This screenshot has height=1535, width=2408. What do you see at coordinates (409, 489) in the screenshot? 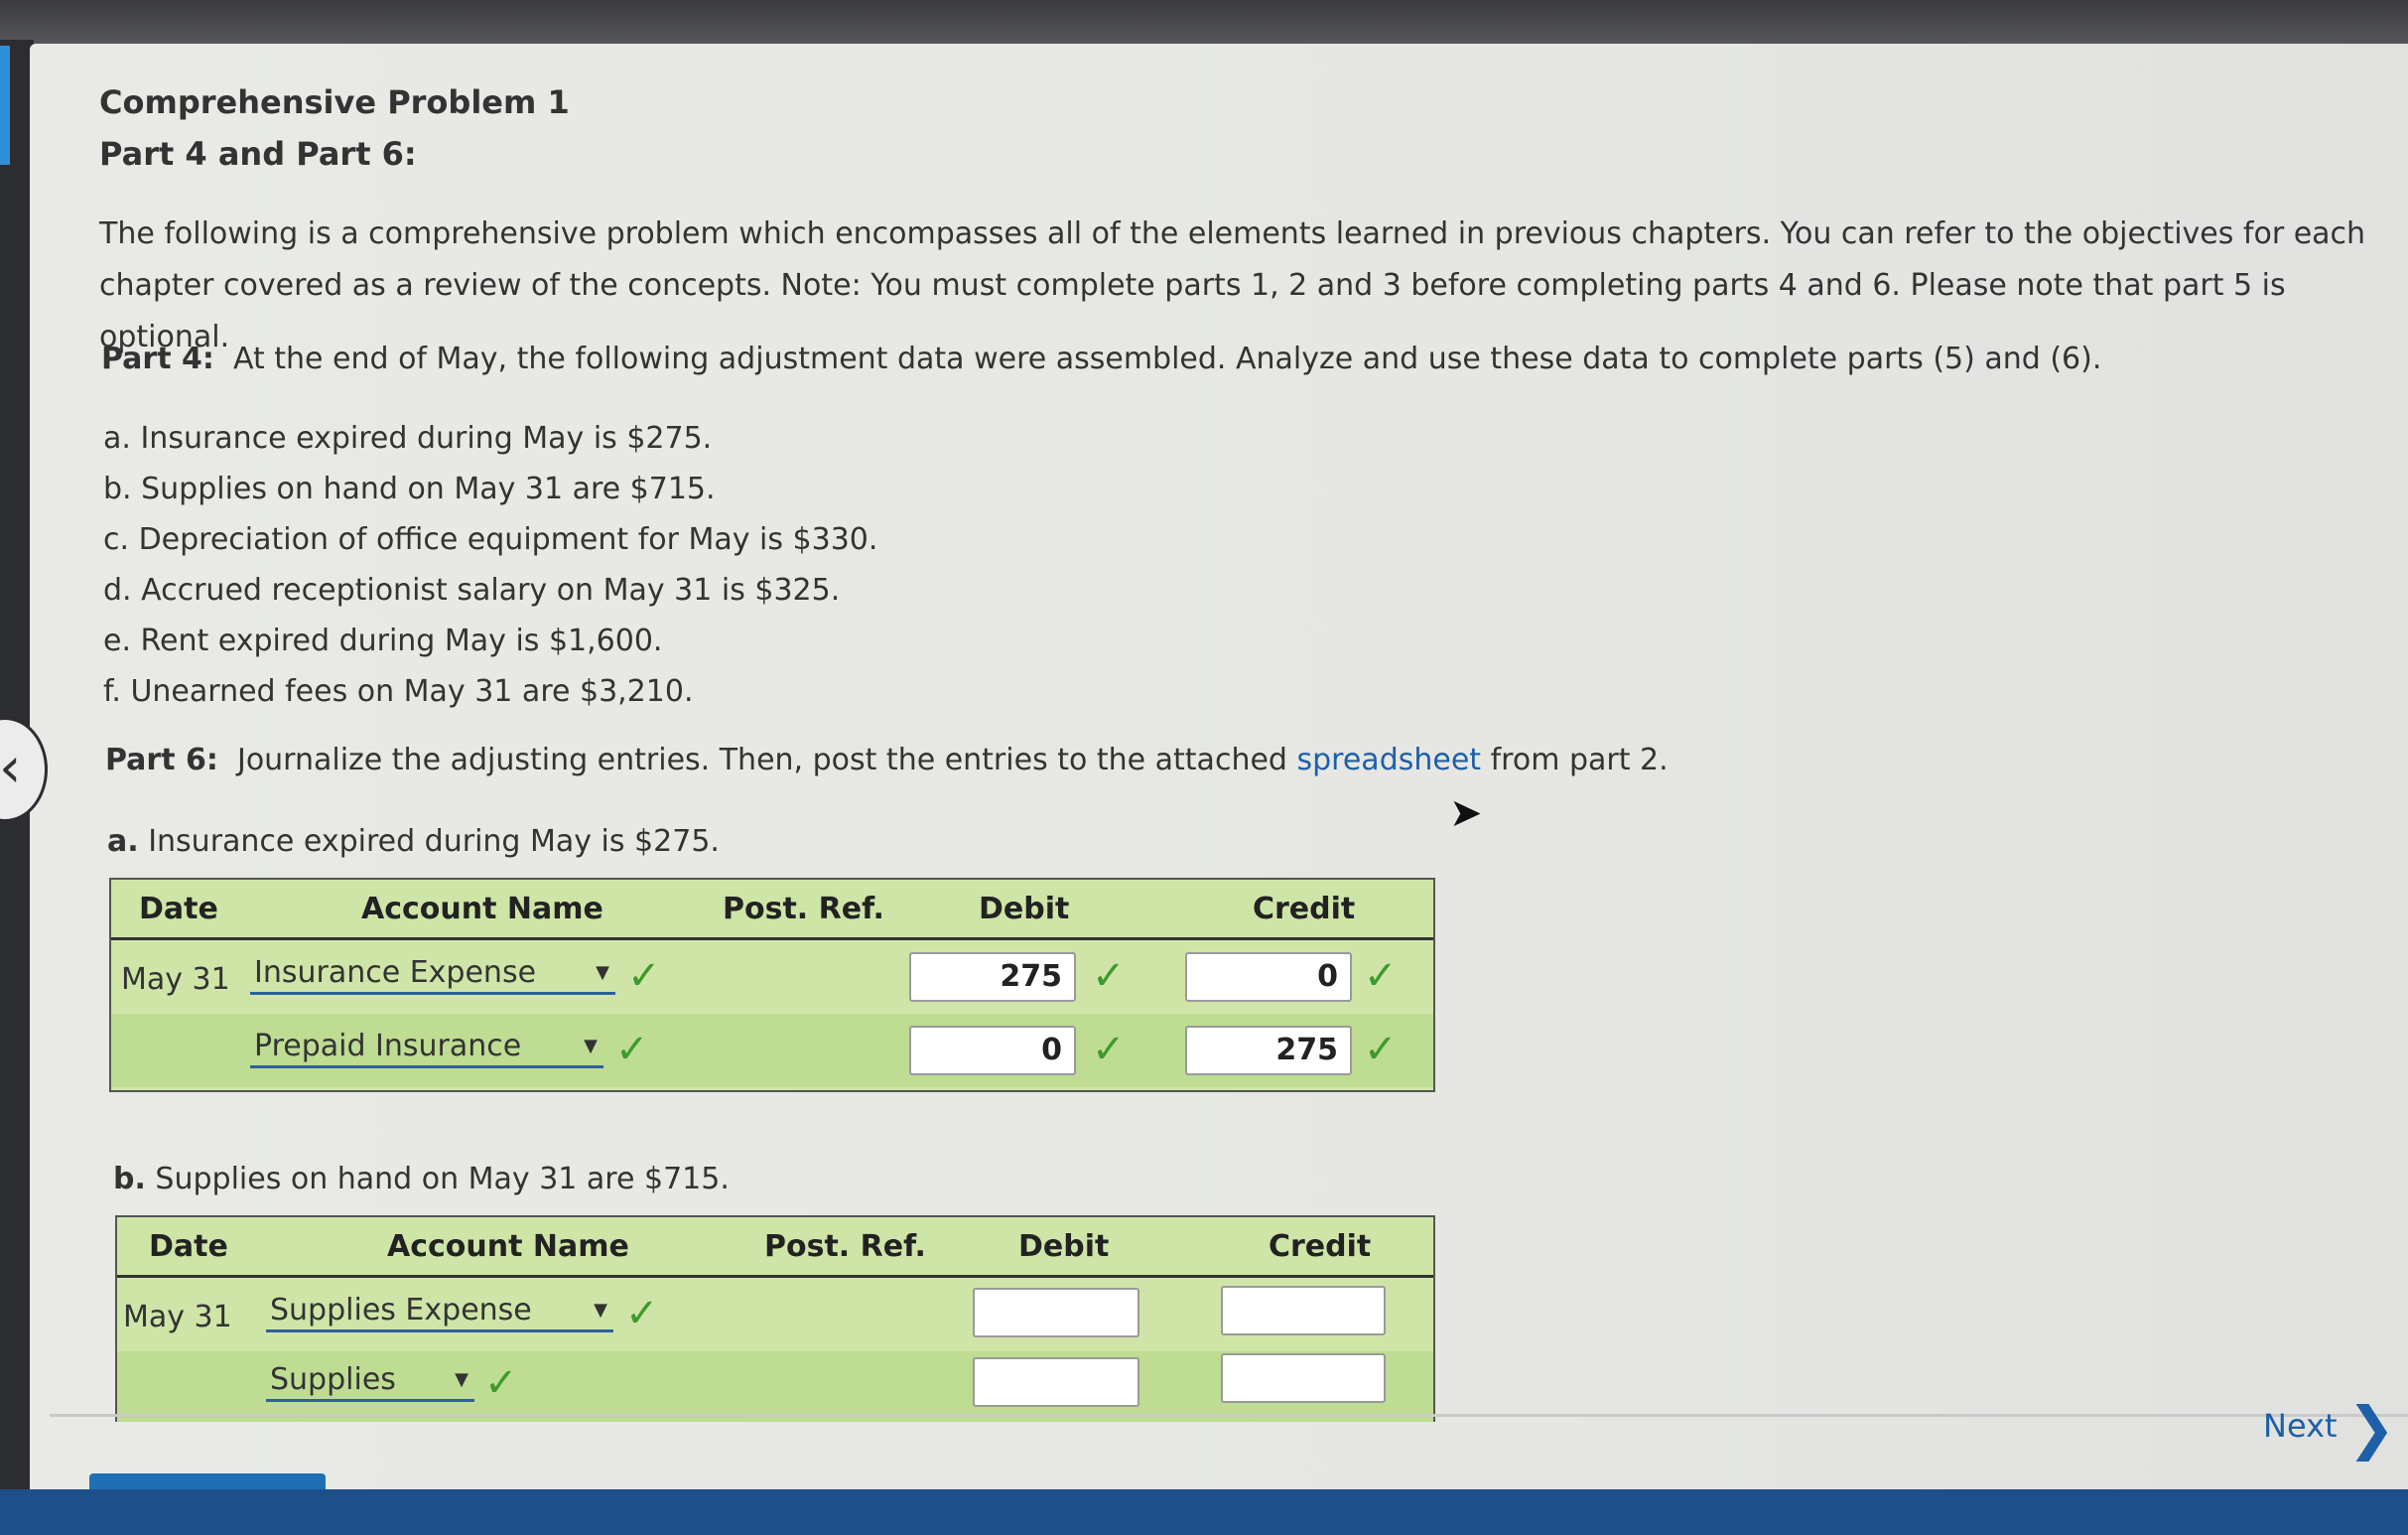
I see `list-item: b. Supplies on hand on May 31 are $715.` at bounding box center [409, 489].